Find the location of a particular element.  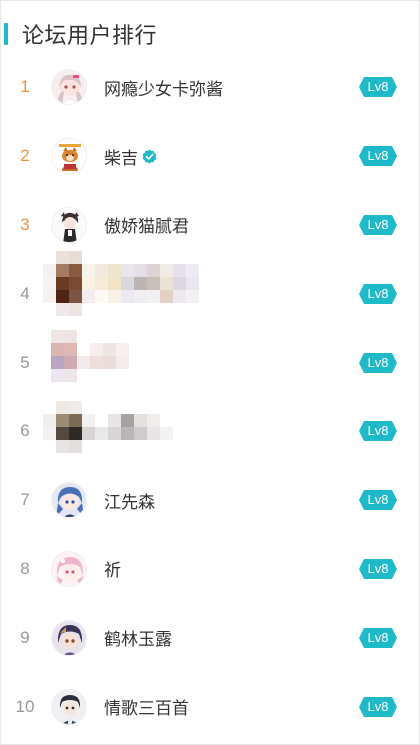

username: 江先森 is located at coordinates (129, 500).